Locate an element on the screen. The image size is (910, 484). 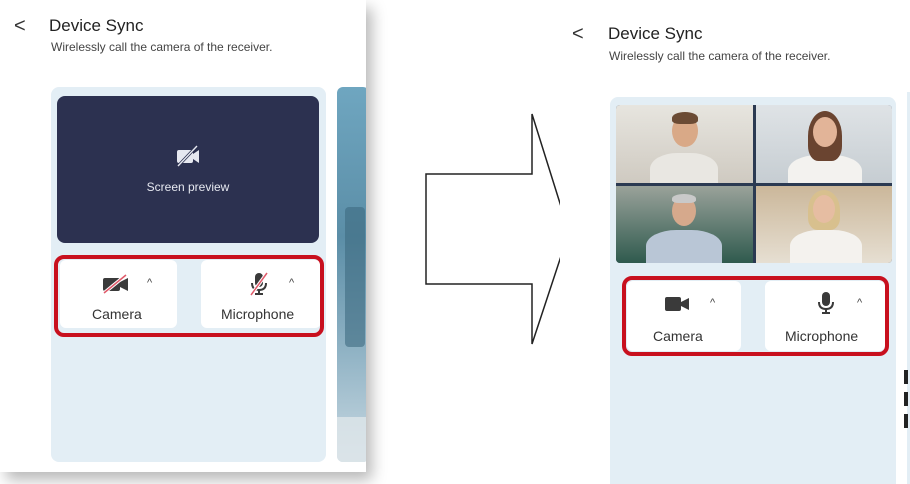
camera-off-icon is located at coordinates (188, 158).